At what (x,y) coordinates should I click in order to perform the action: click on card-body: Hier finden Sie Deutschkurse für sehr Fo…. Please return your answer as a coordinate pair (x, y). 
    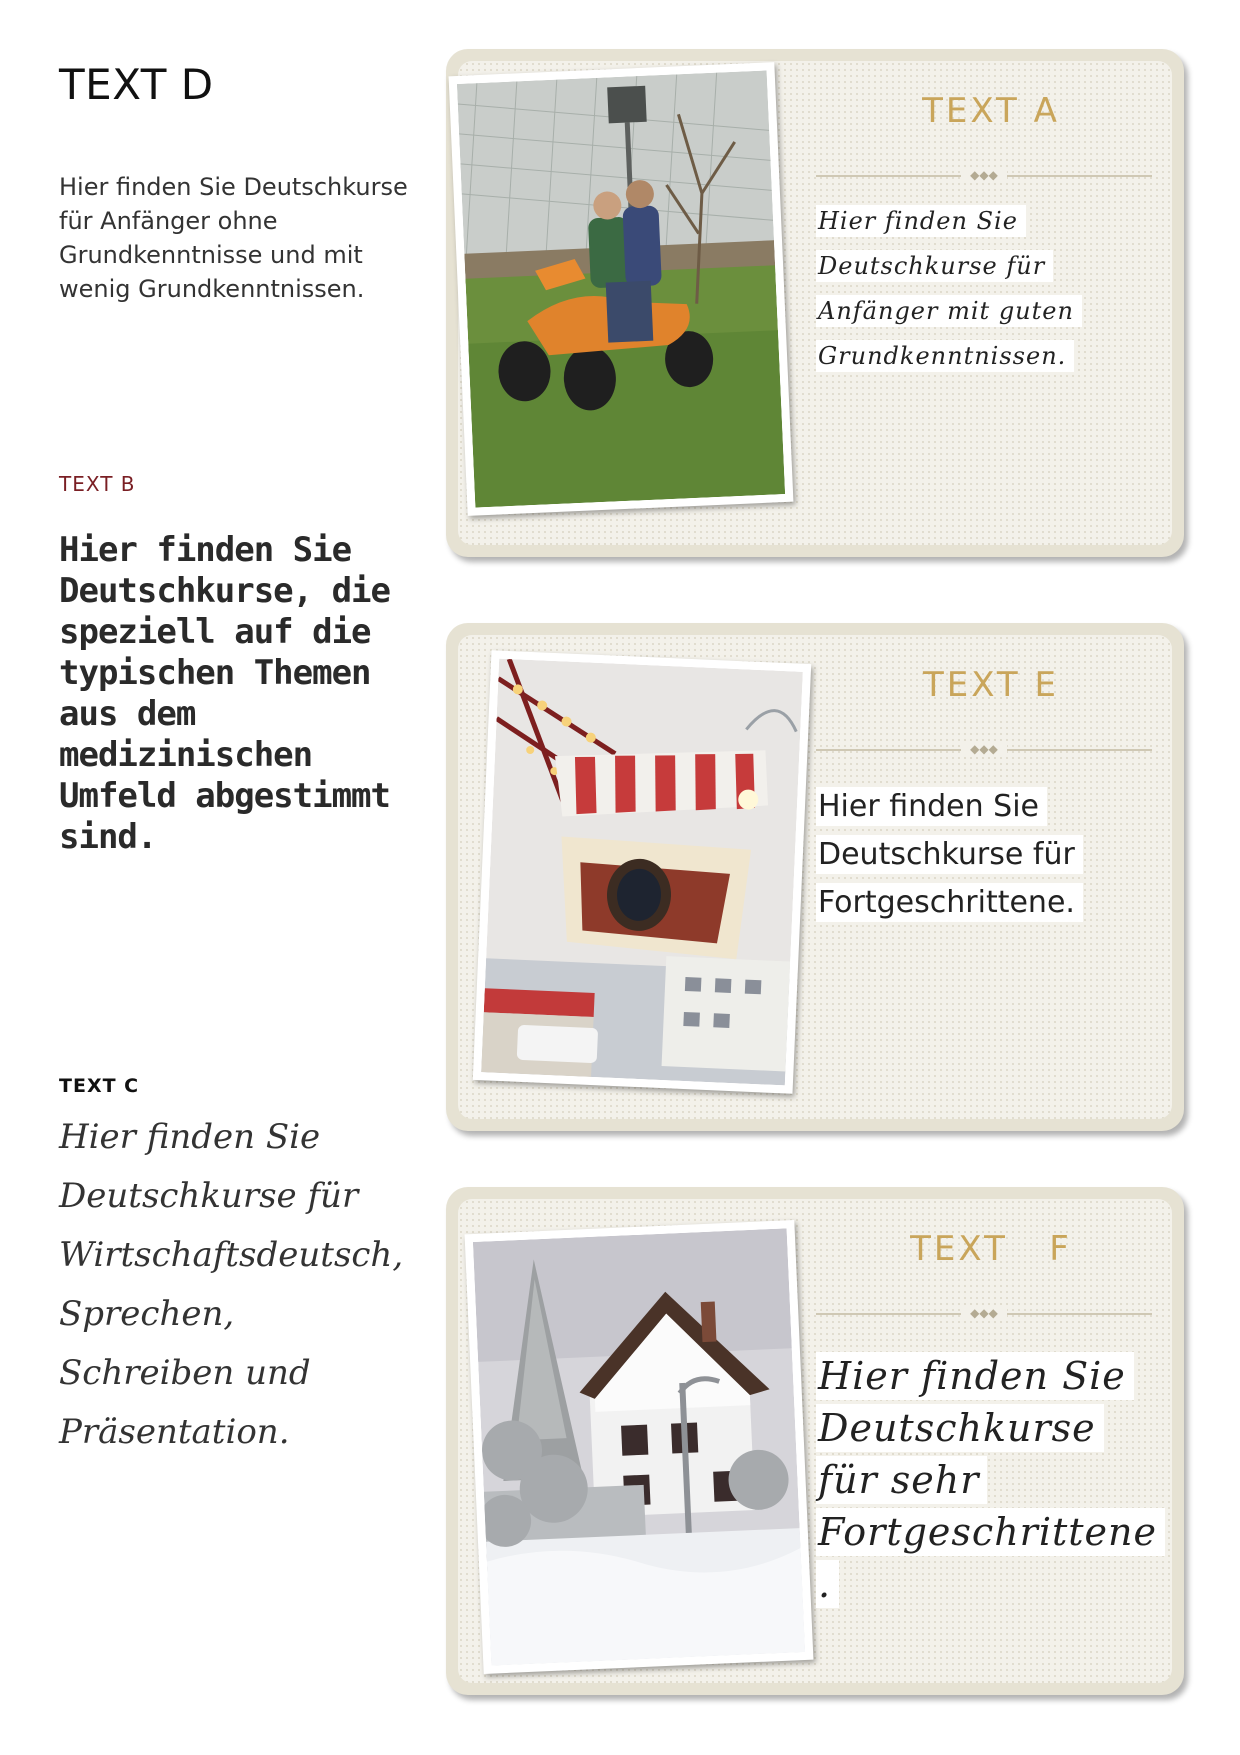
    Looking at the image, I should click on (990, 1480).